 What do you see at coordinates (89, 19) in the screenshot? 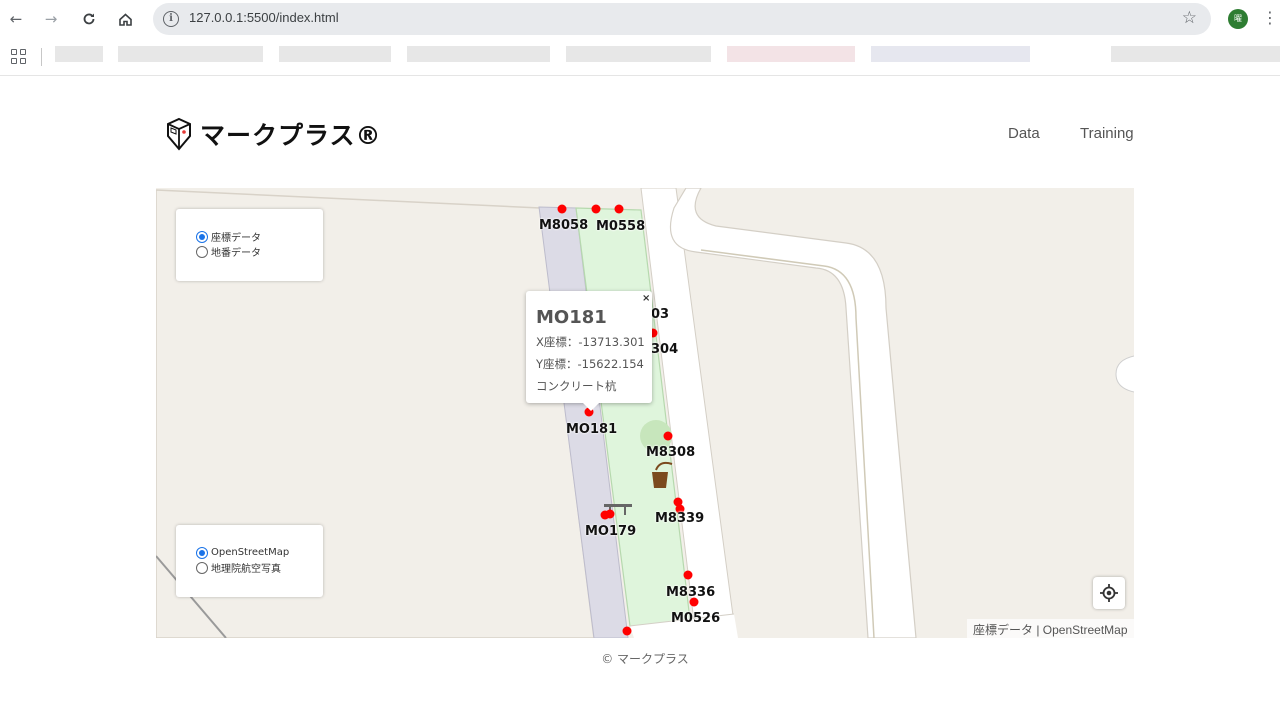
I see `reload-icon` at bounding box center [89, 19].